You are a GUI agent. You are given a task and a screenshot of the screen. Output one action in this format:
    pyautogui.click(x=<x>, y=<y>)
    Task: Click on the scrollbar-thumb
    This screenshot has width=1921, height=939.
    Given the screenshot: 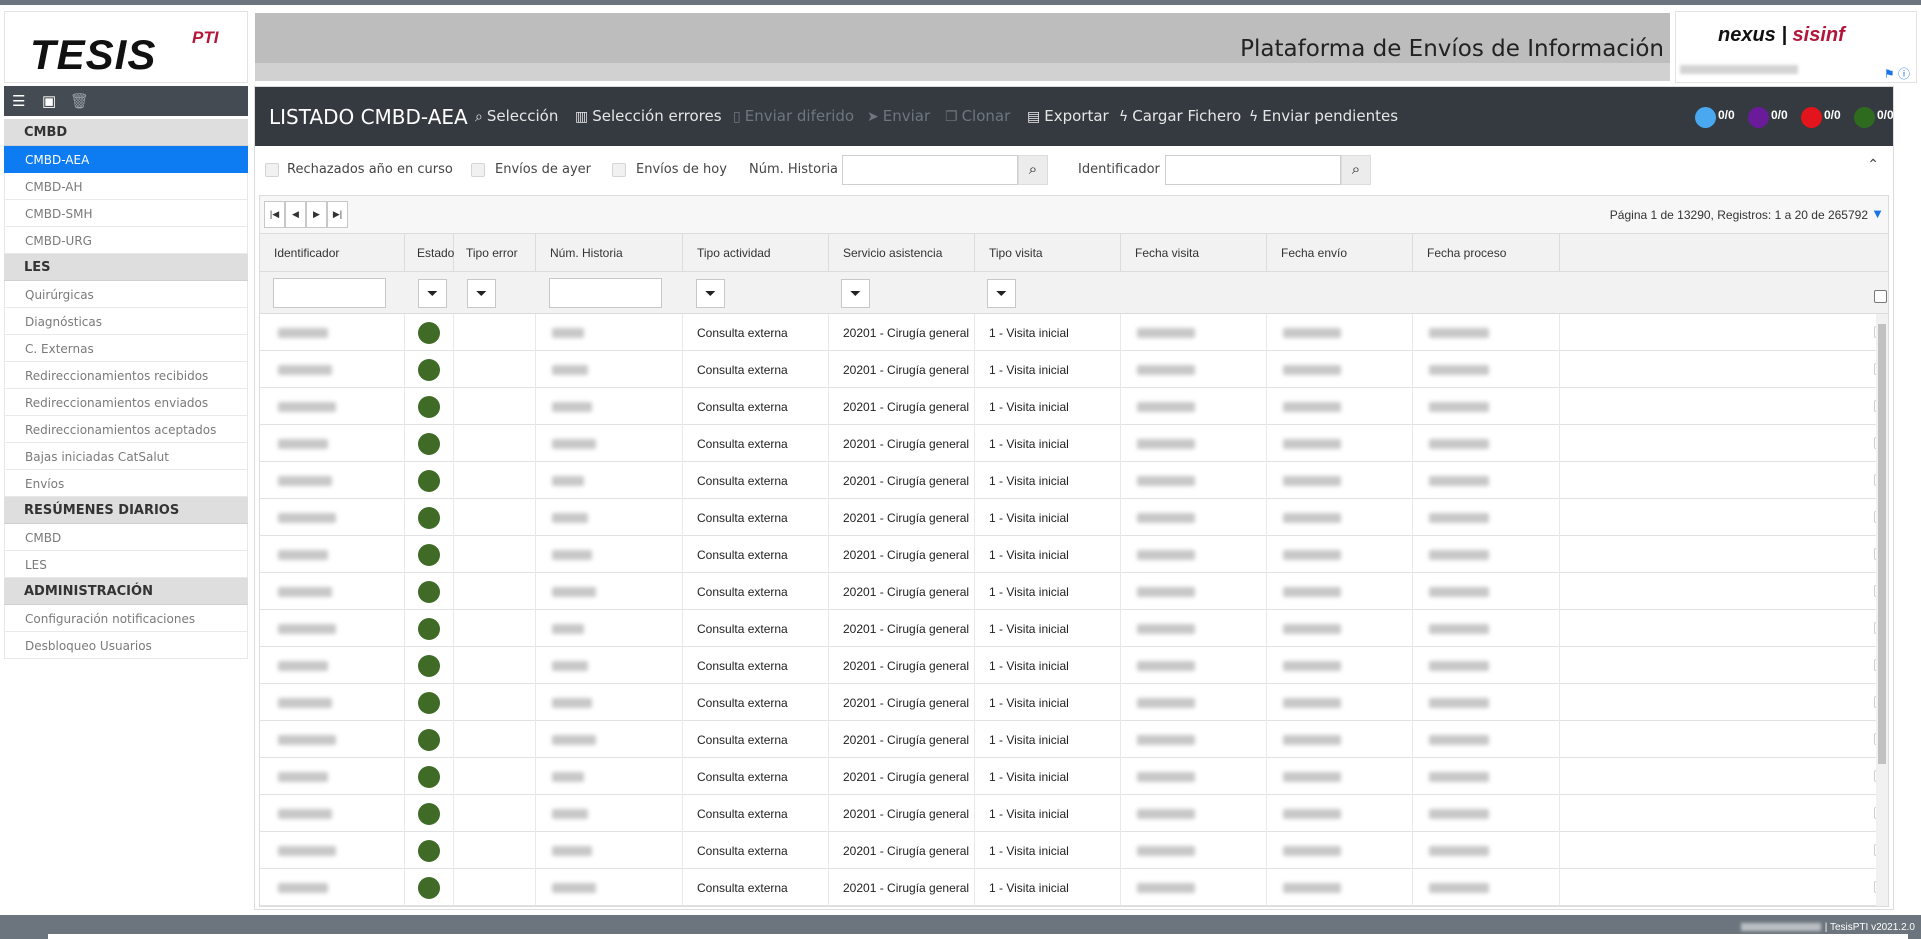 What is the action you would take?
    pyautogui.click(x=1882, y=544)
    